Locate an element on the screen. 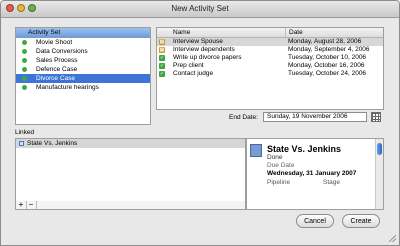  activity-set-label: Sales Process is located at coordinates (57, 60).